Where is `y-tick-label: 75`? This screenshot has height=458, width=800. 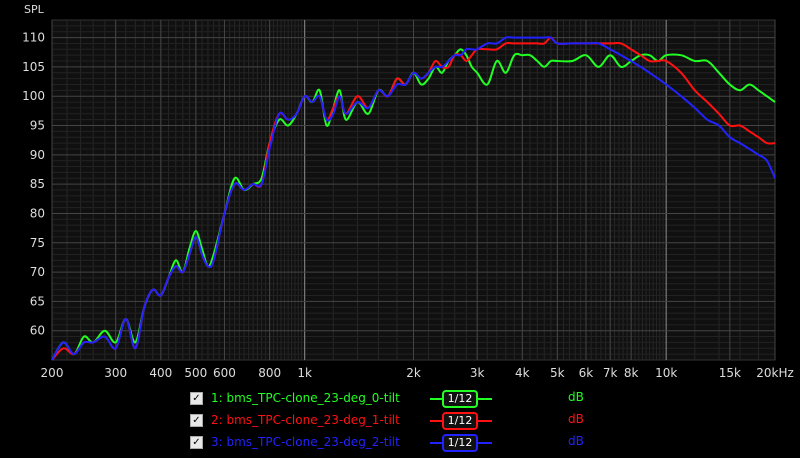
y-tick-label: 75 is located at coordinates (37, 243).